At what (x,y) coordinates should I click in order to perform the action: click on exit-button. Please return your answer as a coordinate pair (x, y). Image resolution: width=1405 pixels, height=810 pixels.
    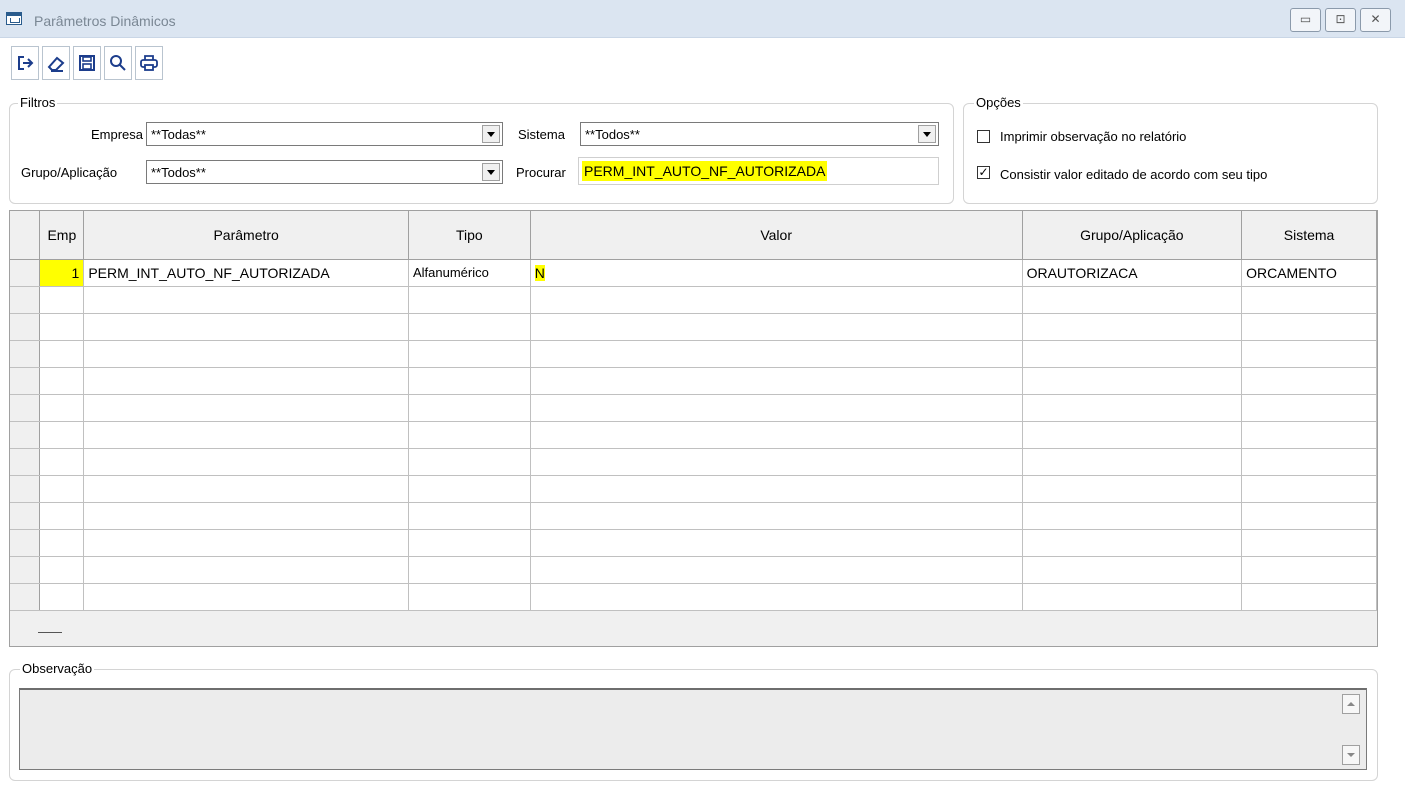
    Looking at the image, I should click on (25, 63).